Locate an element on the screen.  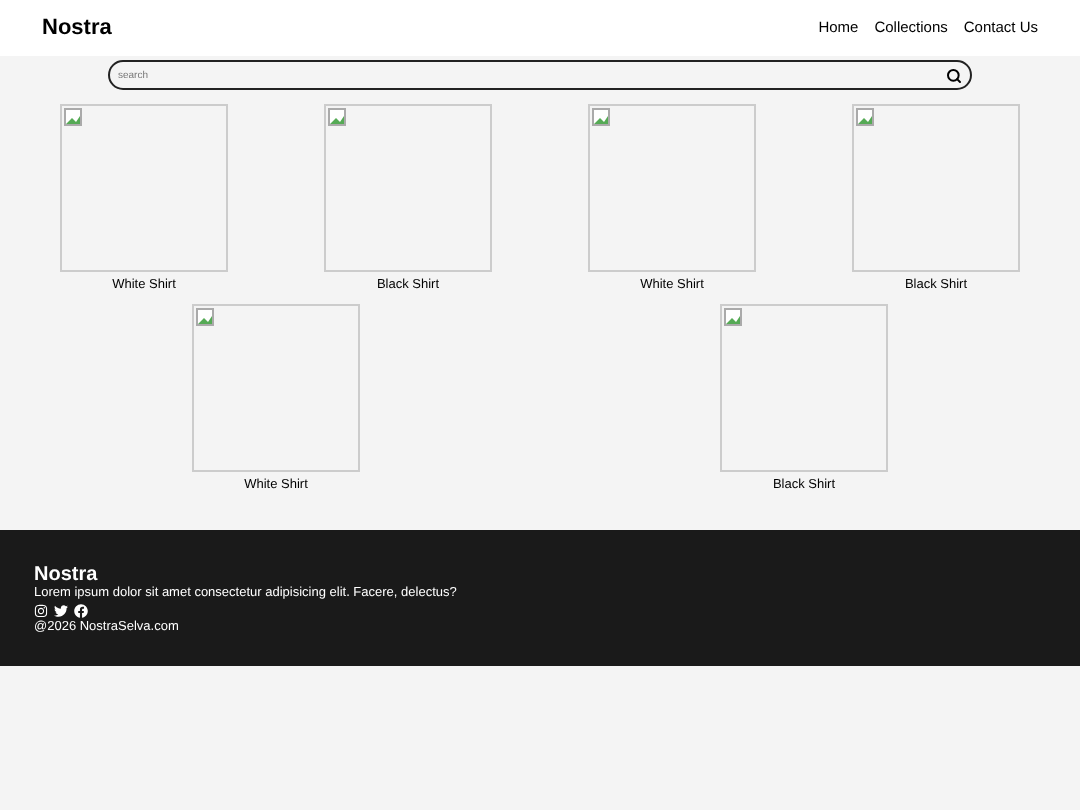
brand-logo: Nostra is located at coordinates (77, 28).